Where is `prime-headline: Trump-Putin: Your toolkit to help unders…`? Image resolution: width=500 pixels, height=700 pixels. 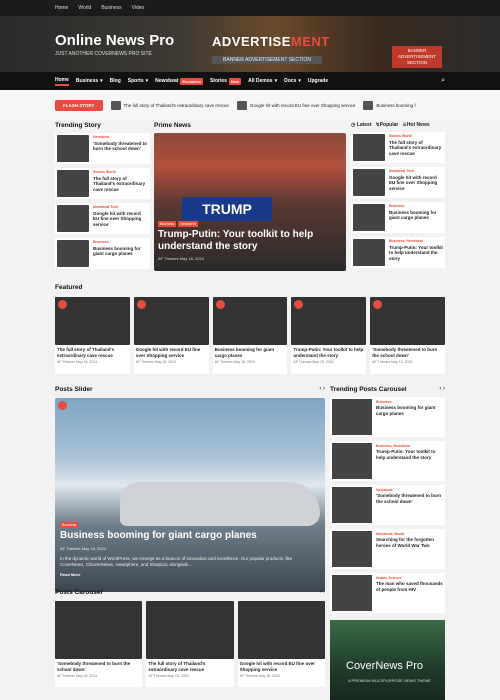
prime-headline: Trump-Putin: Your toolkit to help unders… is located at coordinates (248, 241).